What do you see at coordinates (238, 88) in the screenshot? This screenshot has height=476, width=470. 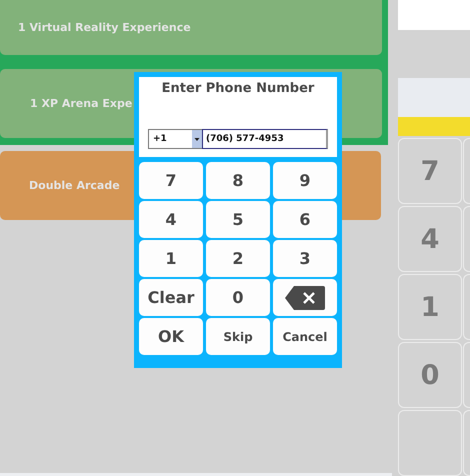 I see `dialog-title: Enter Phone Number` at bounding box center [238, 88].